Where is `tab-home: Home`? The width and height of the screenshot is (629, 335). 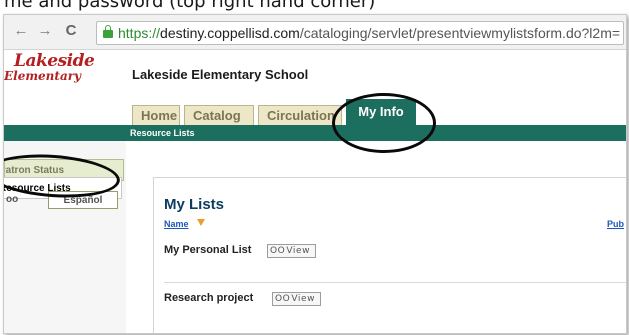
tab-home: Home is located at coordinates (156, 115).